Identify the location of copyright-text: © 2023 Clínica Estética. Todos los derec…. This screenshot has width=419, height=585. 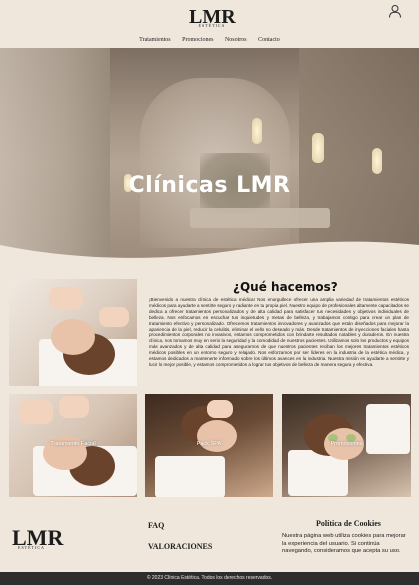
(209, 578).